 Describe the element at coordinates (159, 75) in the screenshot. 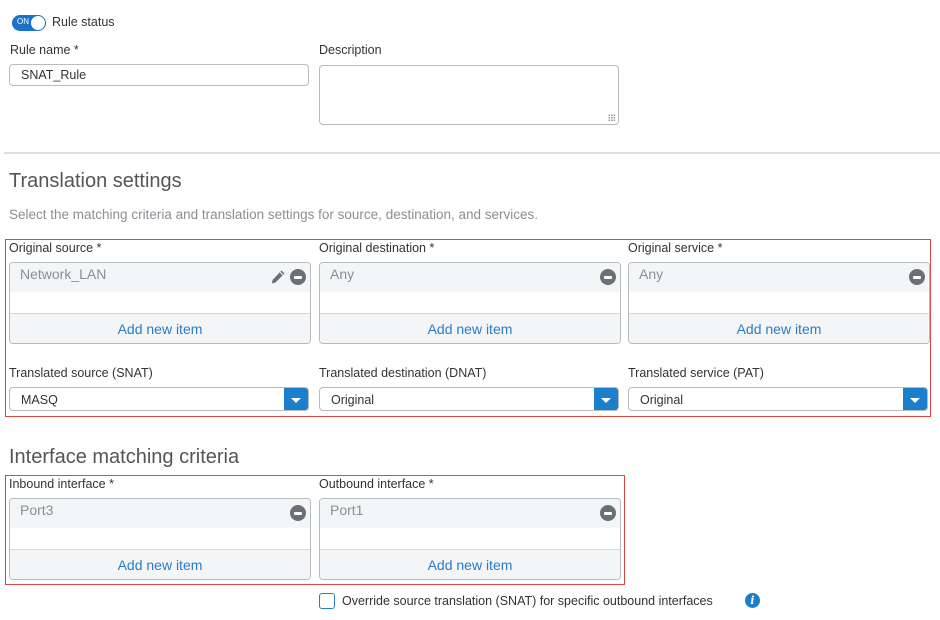

I see `rule-name-input: SNAT_Rule` at that location.